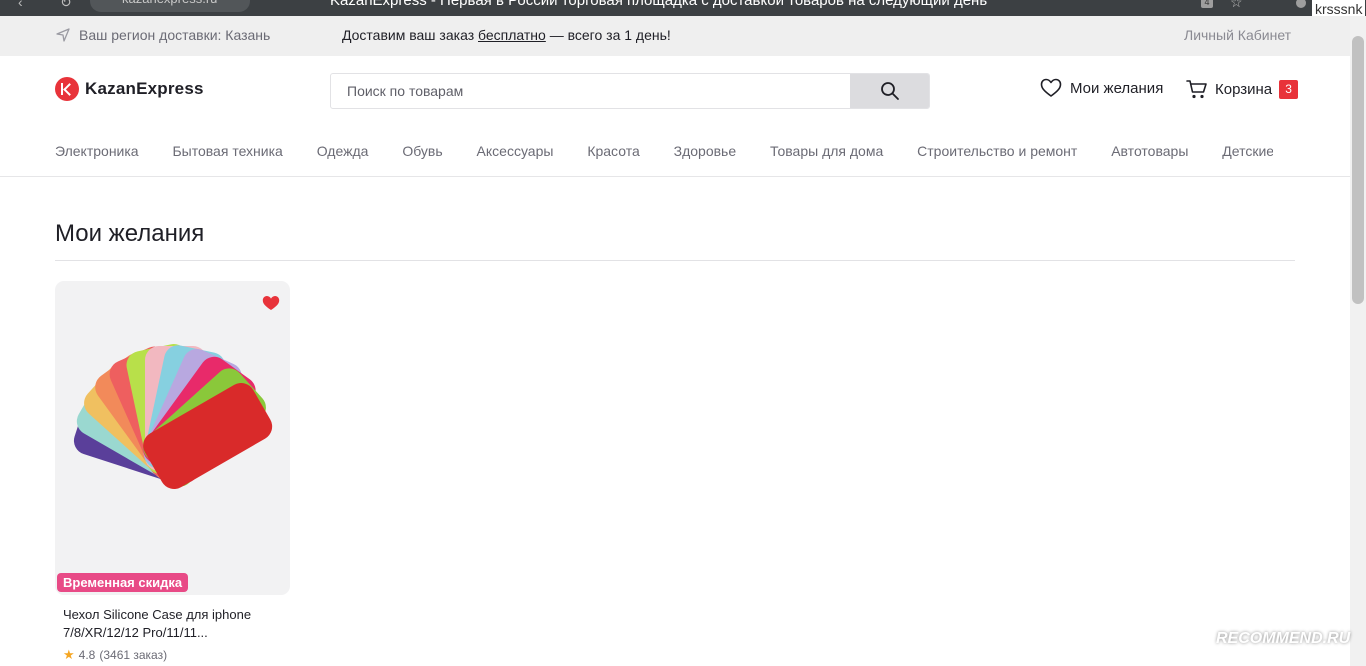 This screenshot has height=666, width=1366. Describe the element at coordinates (1301, 4) in the screenshot. I see `profile-avatar` at that location.